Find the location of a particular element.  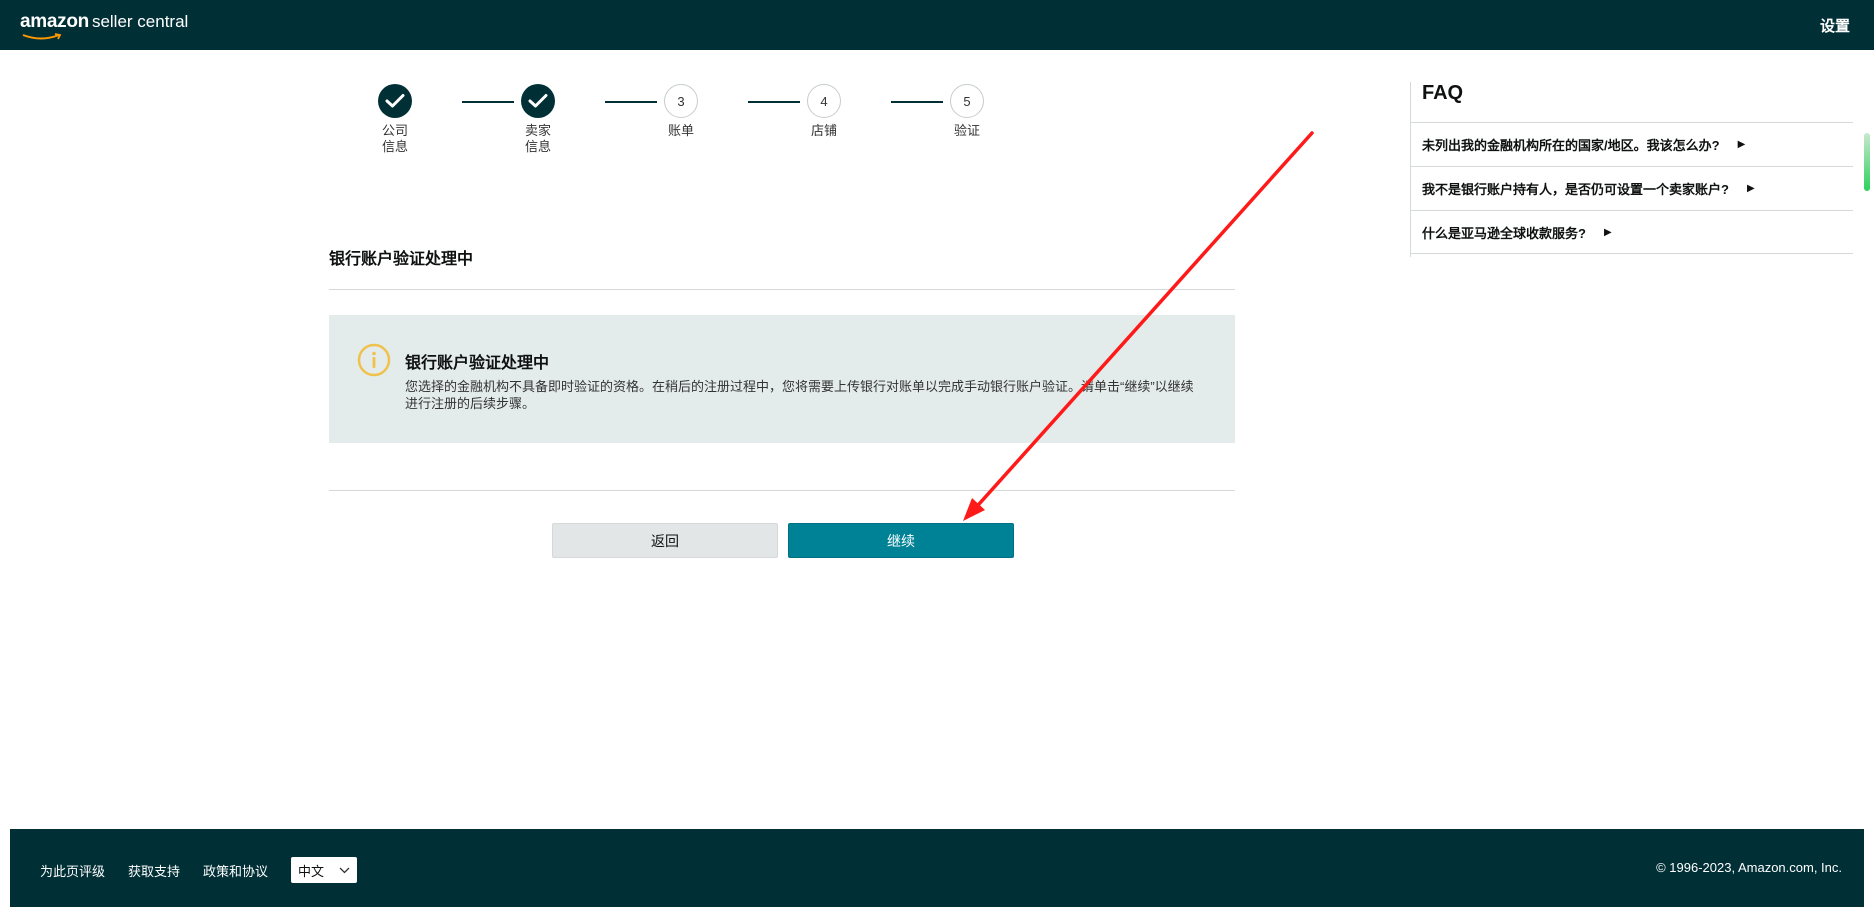

copyright: © 1996-2023, Amazon.com, Inc. is located at coordinates (1749, 867).